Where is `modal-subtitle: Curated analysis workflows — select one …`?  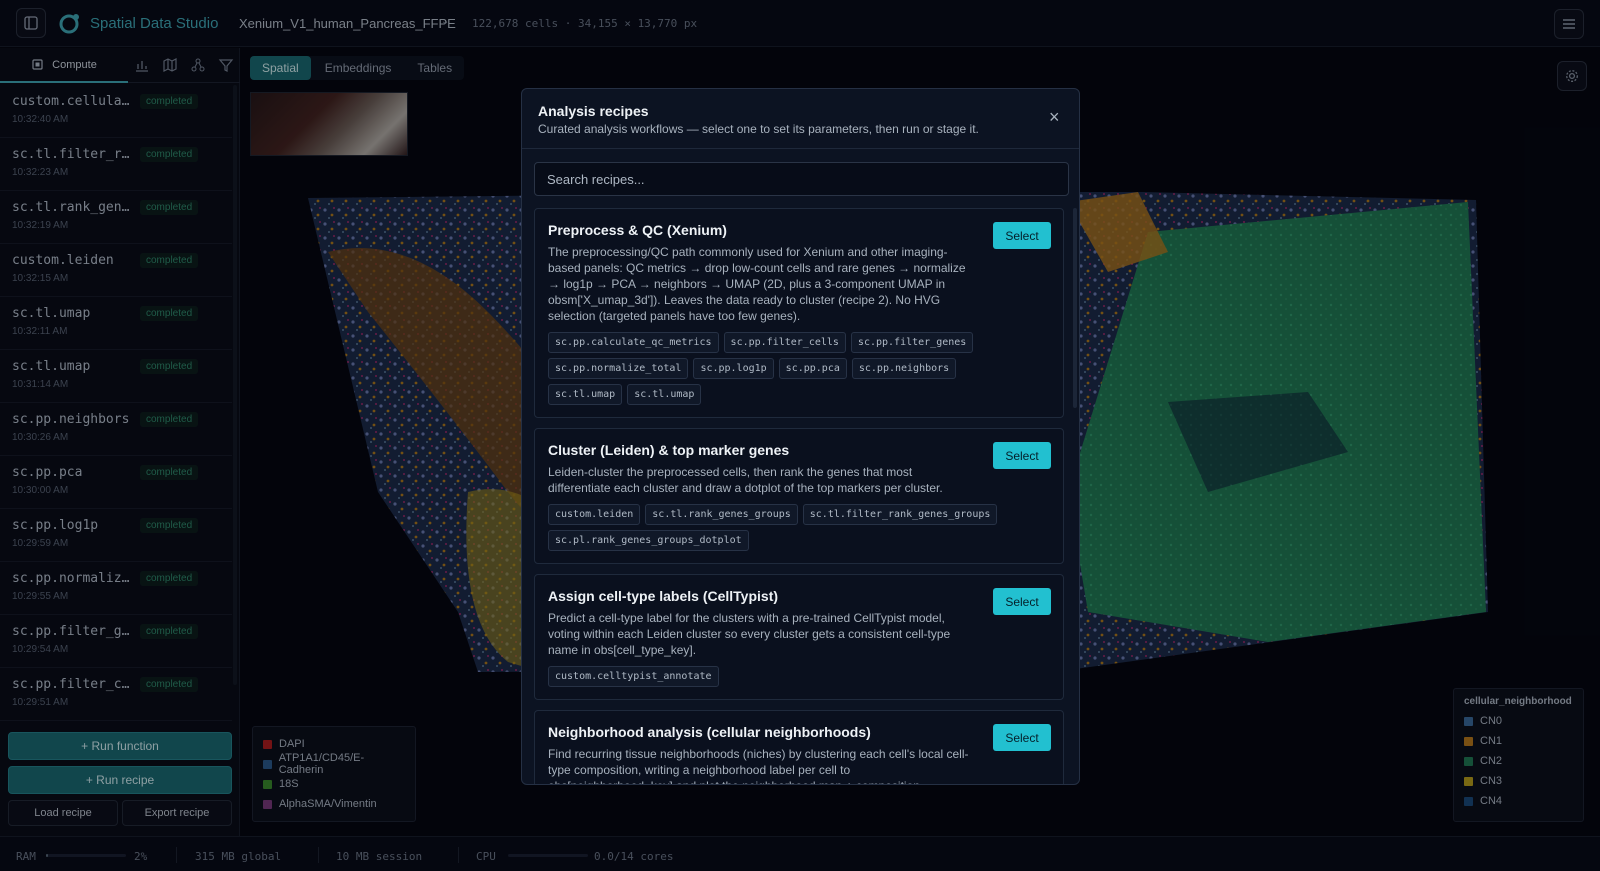 modal-subtitle: Curated analysis workflows — select one … is located at coordinates (758, 129).